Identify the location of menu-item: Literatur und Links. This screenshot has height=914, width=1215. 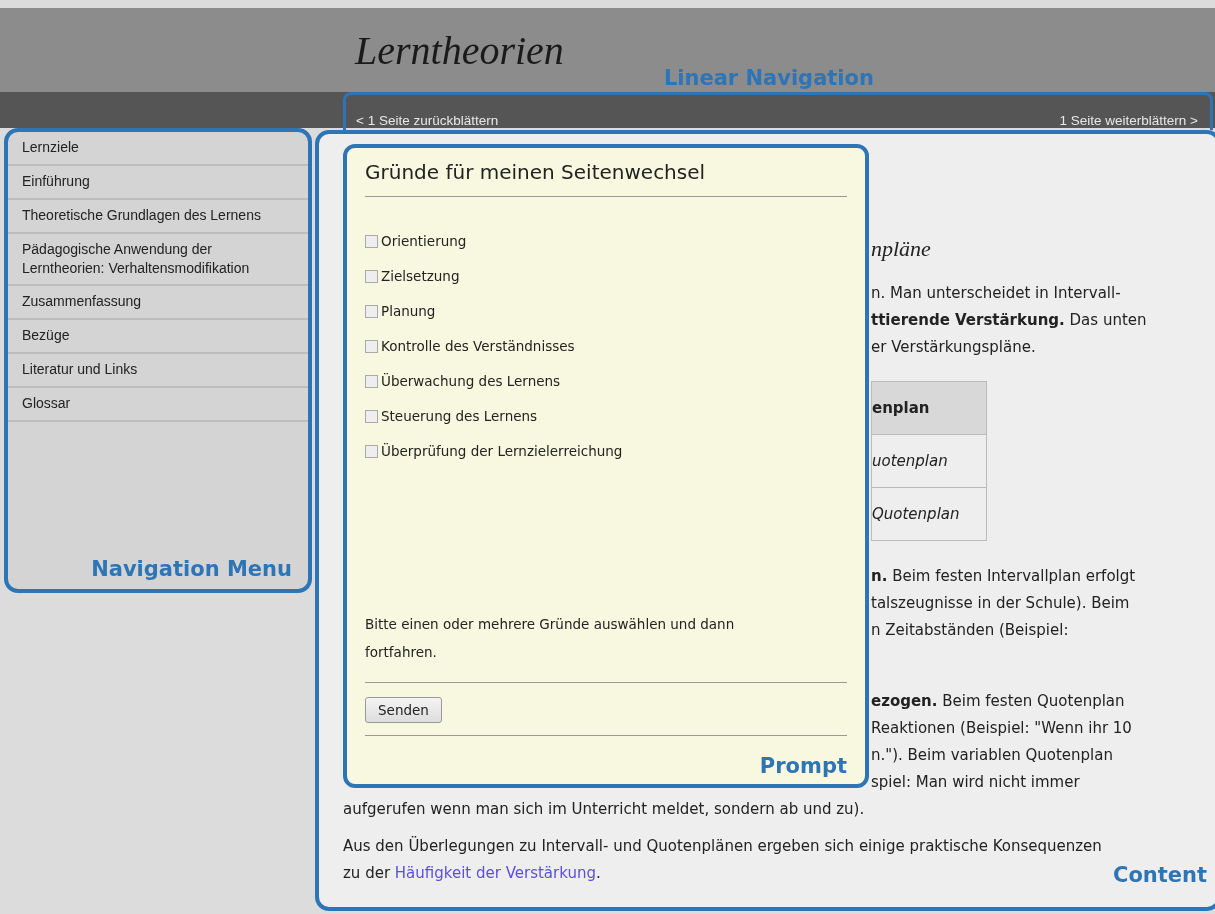
(158, 371).